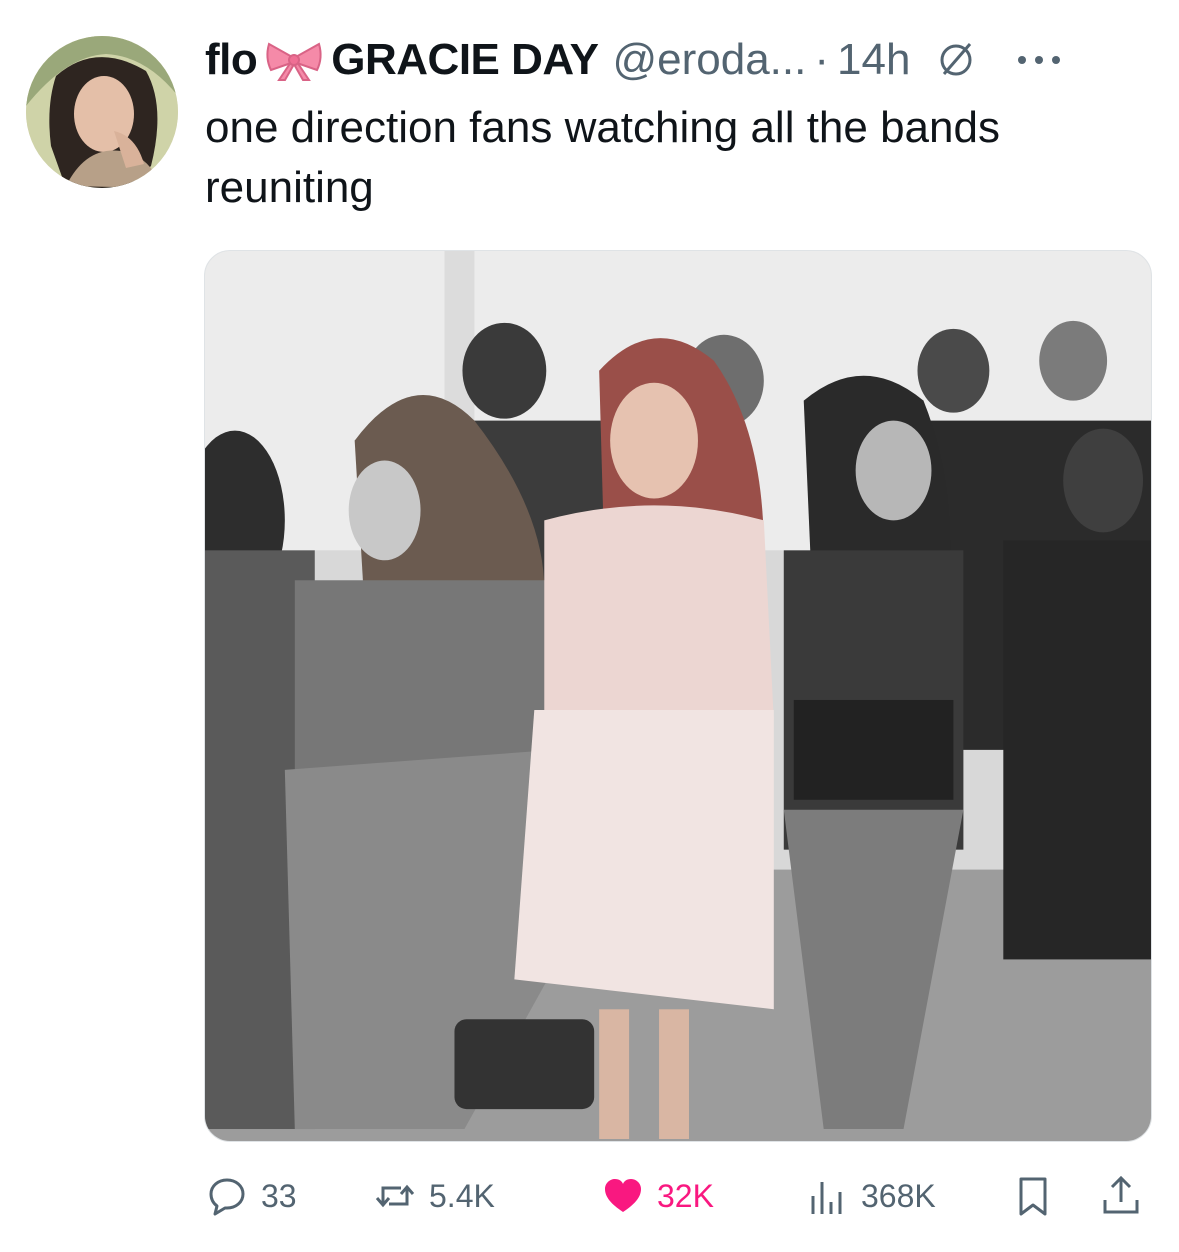 The image size is (1179, 1252). Describe the element at coordinates (462, 1195) in the screenshot. I see `retweet-count: 5.4K` at that location.